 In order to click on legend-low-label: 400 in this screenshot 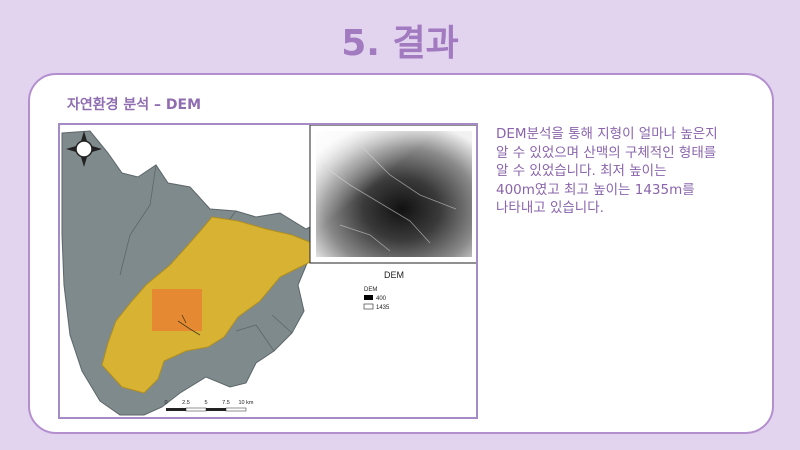, I will do `click(381, 299)`.